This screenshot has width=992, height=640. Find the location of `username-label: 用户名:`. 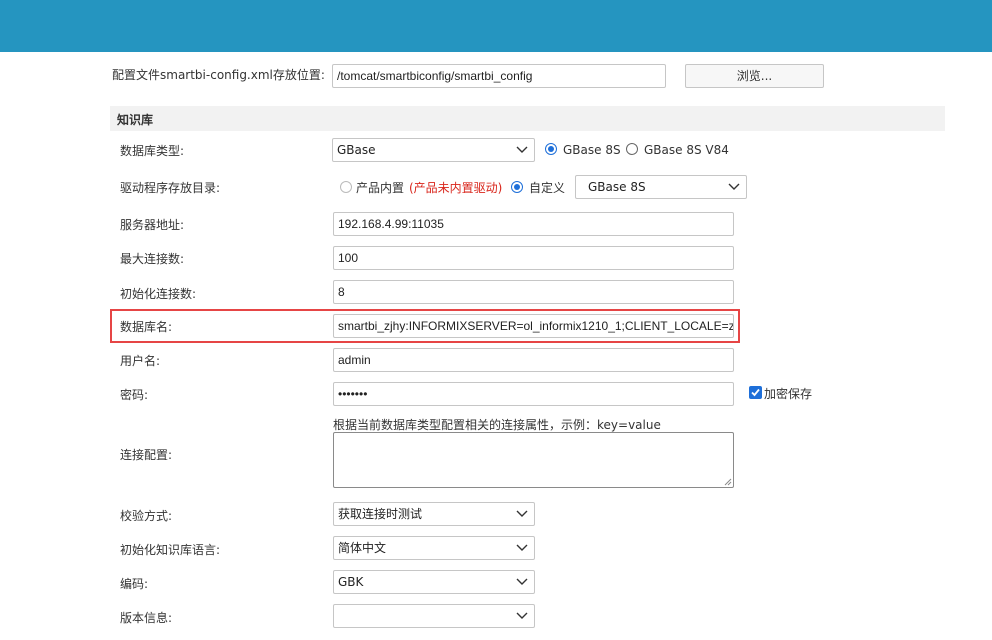

username-label: 用户名: is located at coordinates (140, 361).